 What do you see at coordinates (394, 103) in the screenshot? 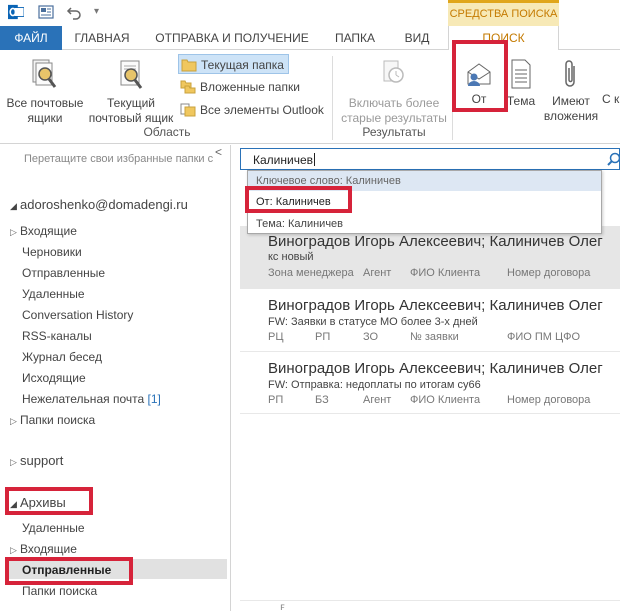
I see `include-older-label-1: Включать более` at bounding box center [394, 103].